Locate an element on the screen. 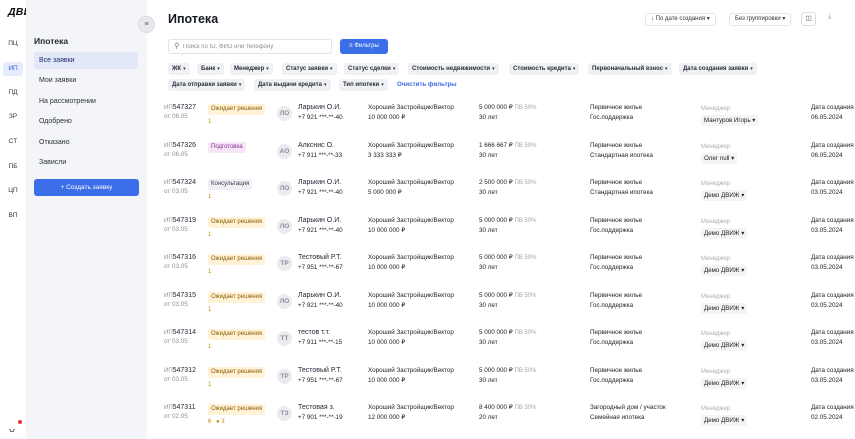  filter-chip: ЖК ▾ is located at coordinates (179, 69).